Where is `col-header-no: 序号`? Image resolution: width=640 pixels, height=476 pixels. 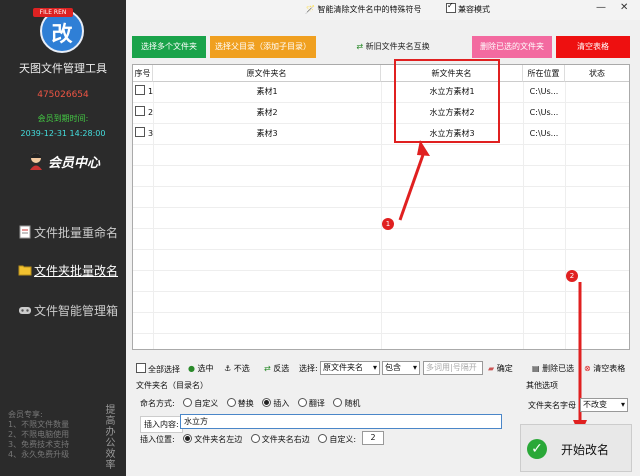 col-header-no: 序号 is located at coordinates (143, 73).